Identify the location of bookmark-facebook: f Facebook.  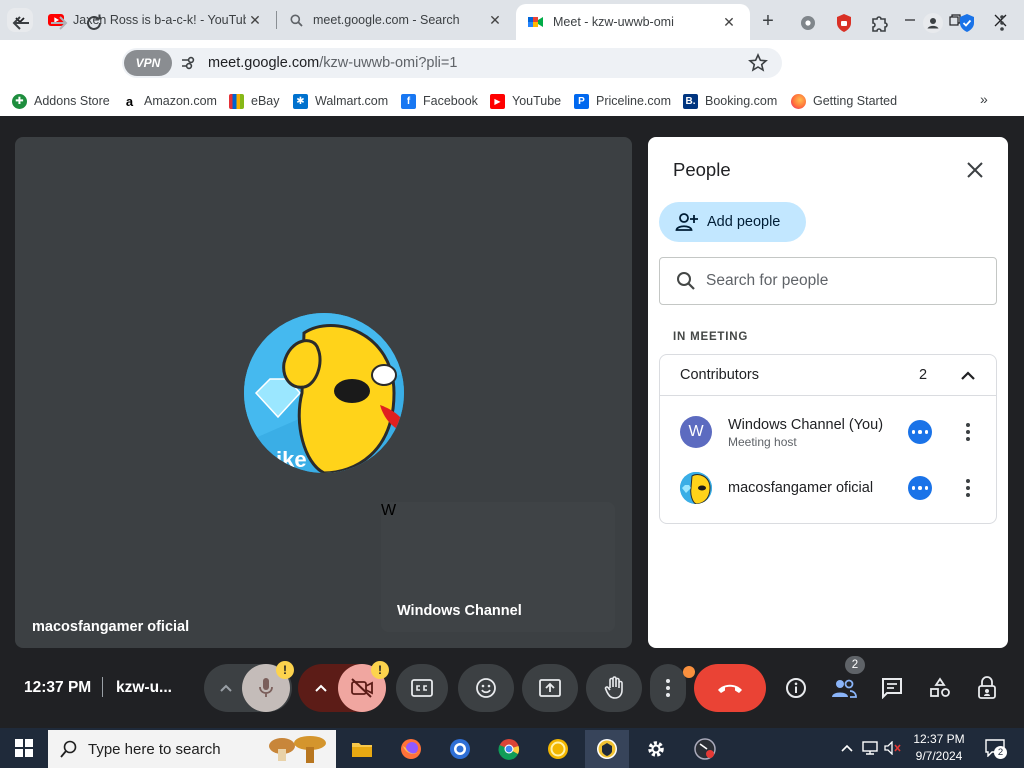
(439, 101).